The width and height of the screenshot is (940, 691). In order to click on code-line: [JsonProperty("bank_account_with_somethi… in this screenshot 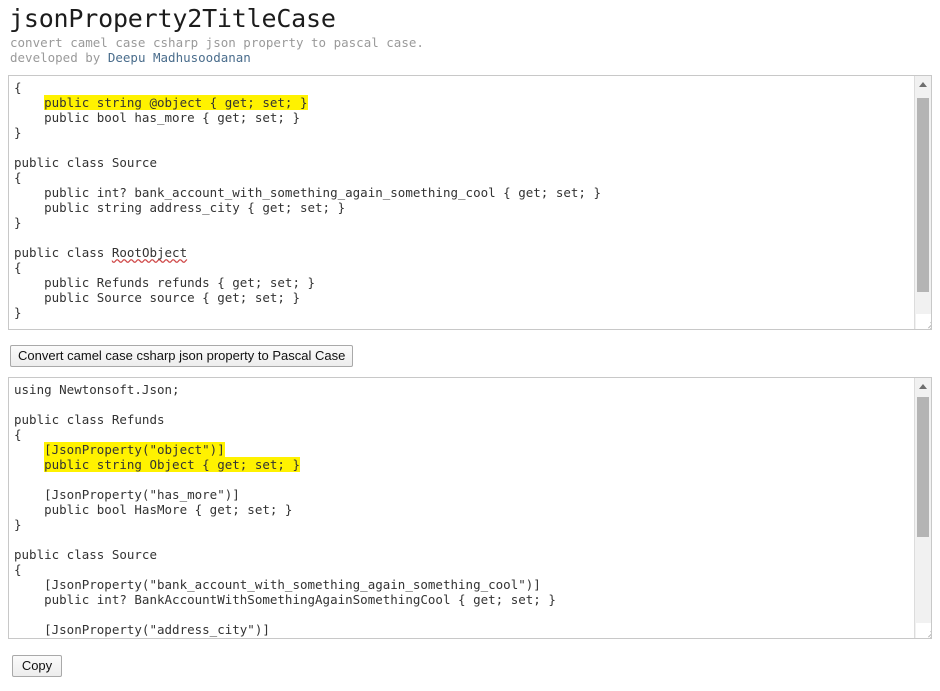, I will do `click(464, 584)`.